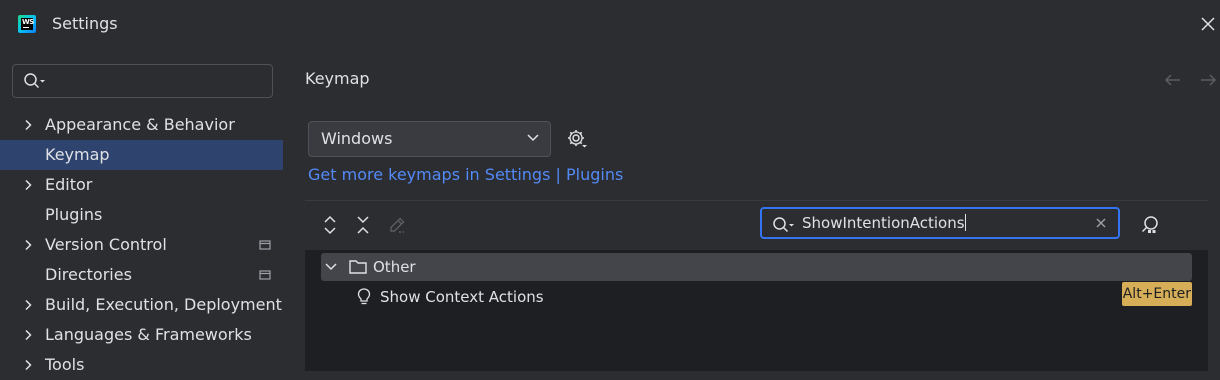  What do you see at coordinates (756, 267) in the screenshot?
I see `tree-group-row: Other` at bounding box center [756, 267].